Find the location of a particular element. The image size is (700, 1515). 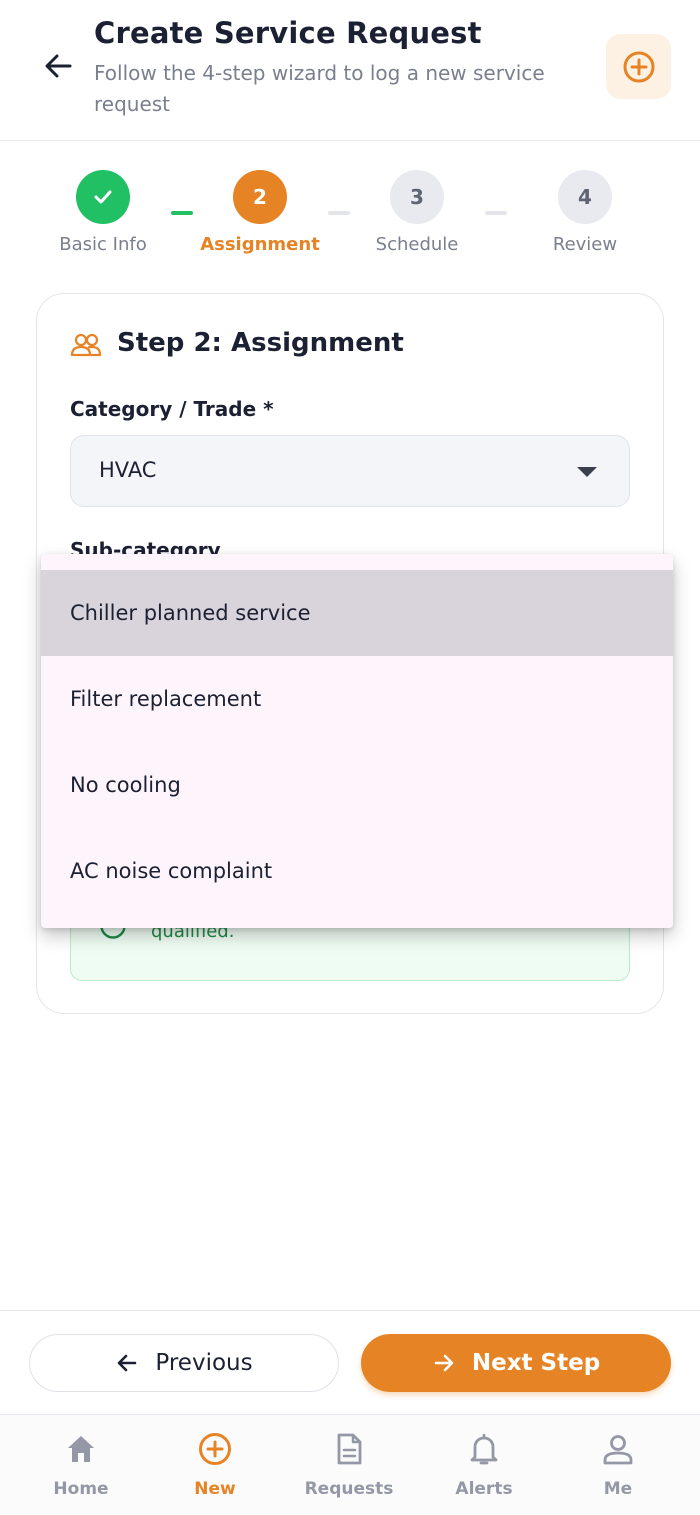

nav-item-new: New is located at coordinates (215, 1465).